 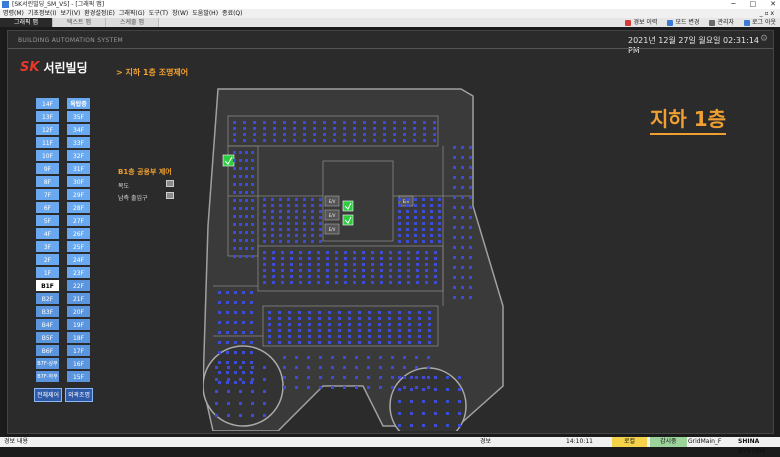 What do you see at coordinates (47, 337) in the screenshot?
I see `floor-button: B5F` at bounding box center [47, 337].